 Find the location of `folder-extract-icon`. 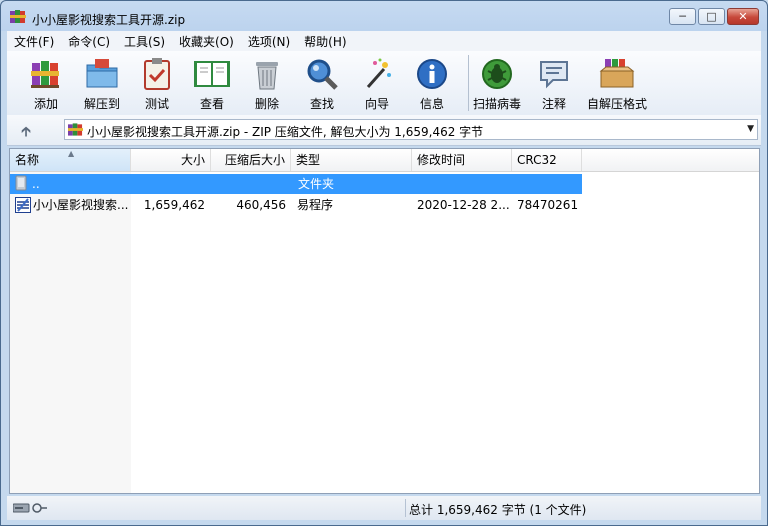

folder-extract-icon is located at coordinates (102, 73).